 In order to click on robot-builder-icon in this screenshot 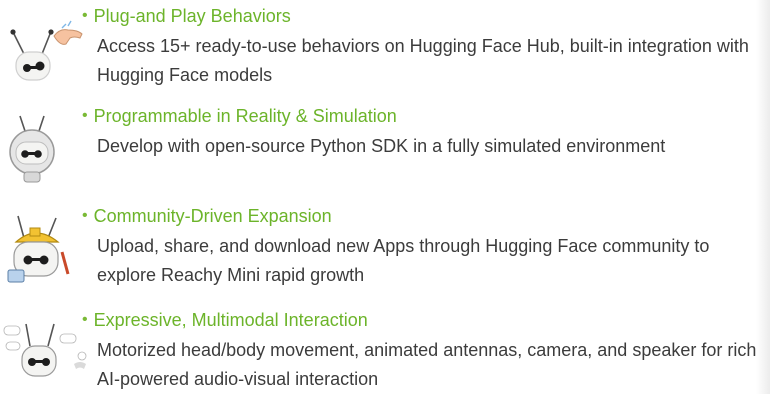, I will do `click(47, 251)`.